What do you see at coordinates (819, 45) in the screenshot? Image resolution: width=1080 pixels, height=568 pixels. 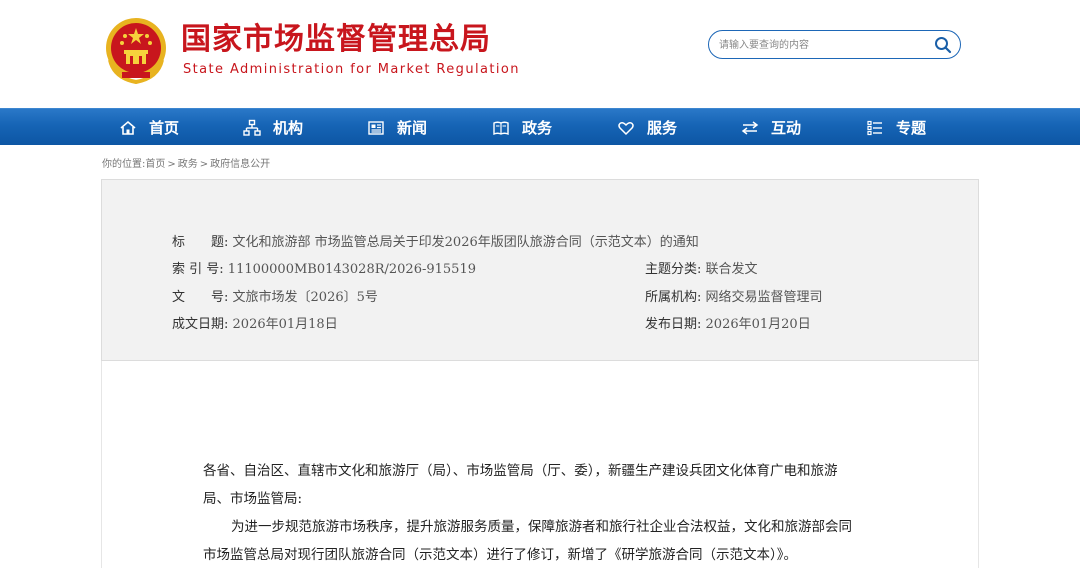 I see `search-input` at bounding box center [819, 45].